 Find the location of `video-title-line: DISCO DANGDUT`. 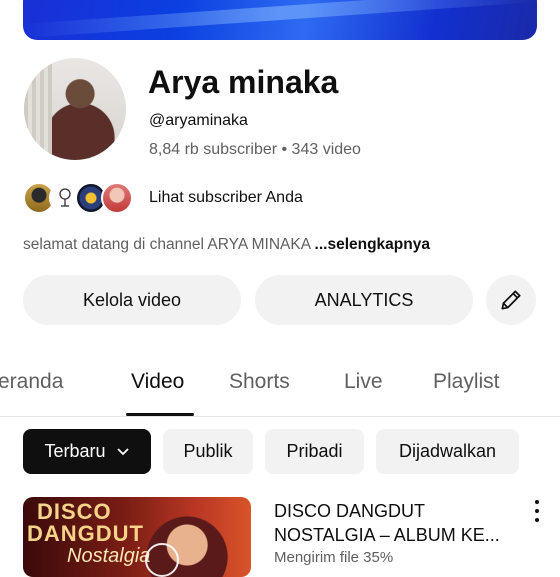

video-title-line: DISCO DANGDUT is located at coordinates (350, 511).